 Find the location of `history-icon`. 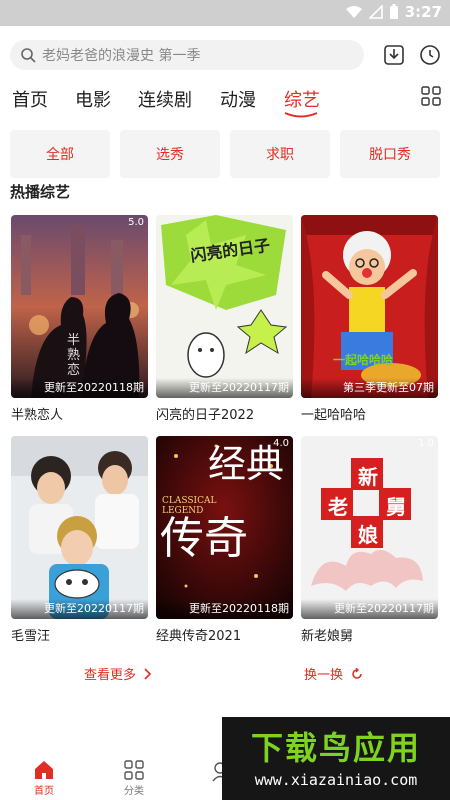

history-icon is located at coordinates (430, 55).